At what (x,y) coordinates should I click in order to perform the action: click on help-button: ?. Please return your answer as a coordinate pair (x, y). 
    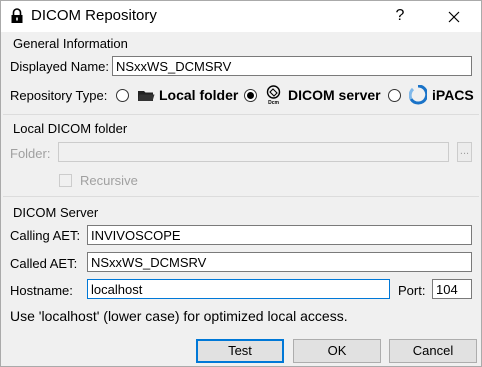
    Looking at the image, I should click on (400, 16).